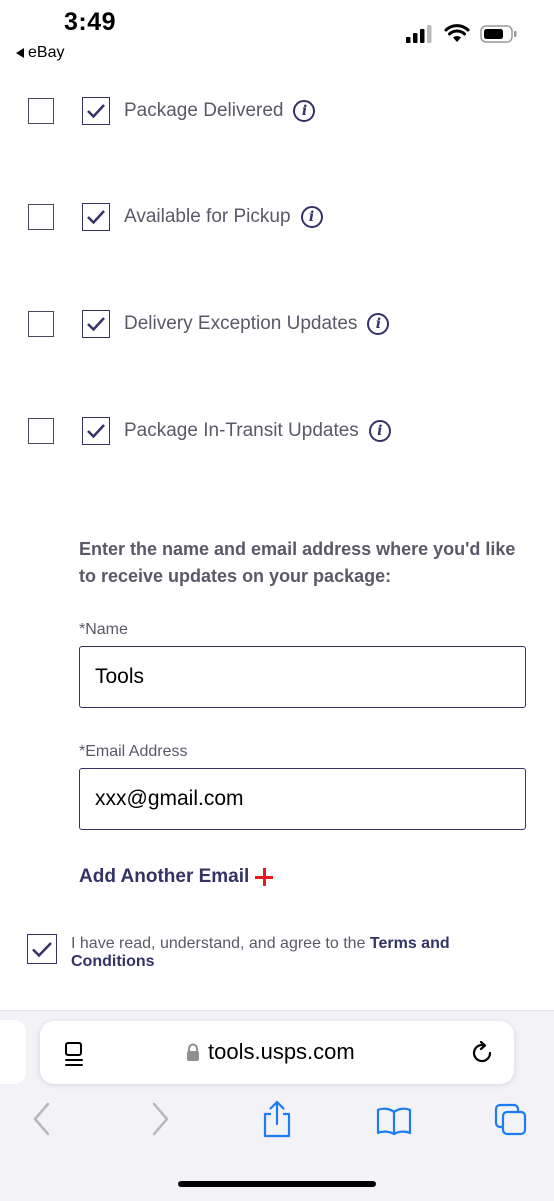 This screenshot has width=554, height=1201. I want to click on wifi-icon, so click(457, 33).